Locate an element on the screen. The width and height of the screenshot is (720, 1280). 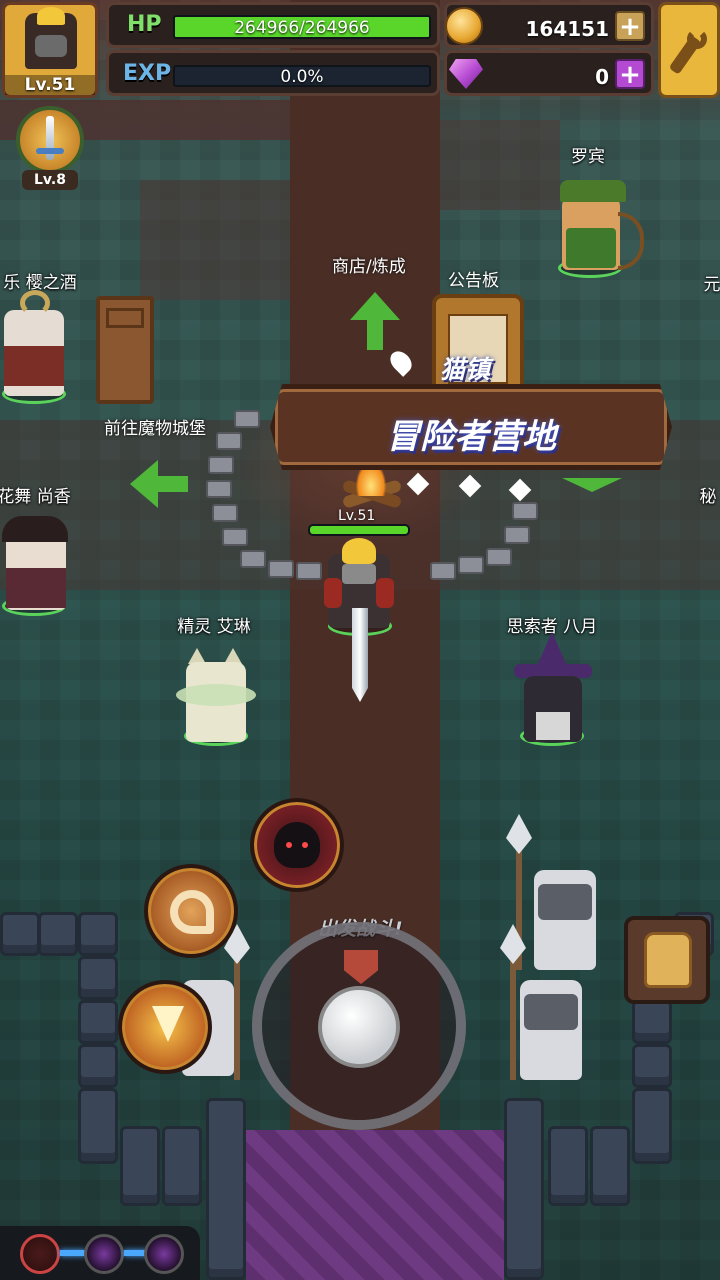
demon-icon is located at coordinates (297, 845).